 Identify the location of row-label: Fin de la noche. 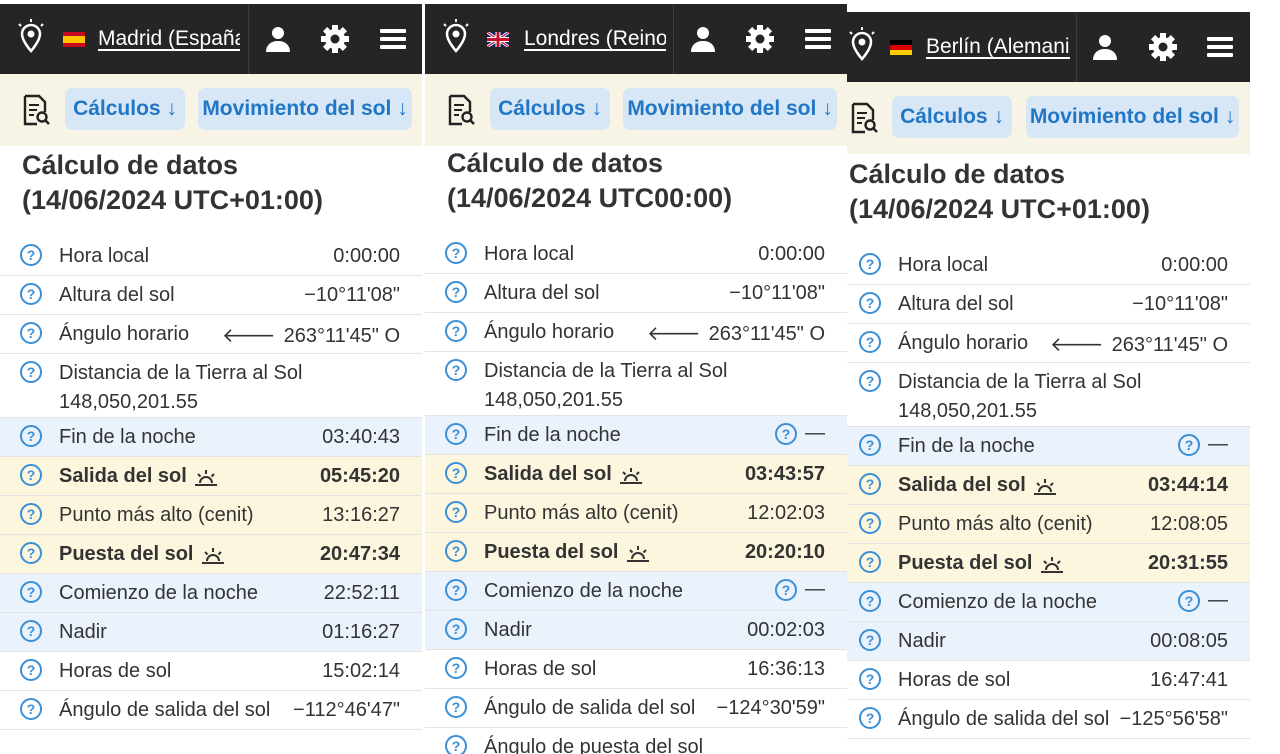
(127, 437).